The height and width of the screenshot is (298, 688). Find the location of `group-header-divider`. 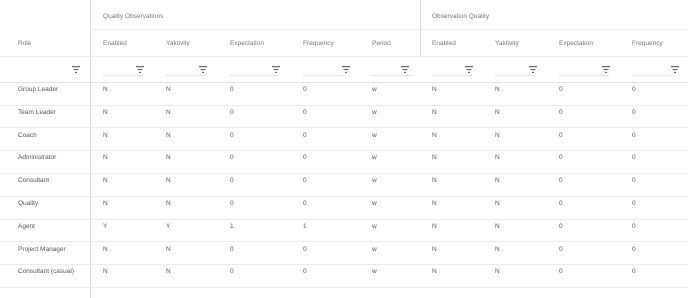

group-header-divider is located at coordinates (389, 29).